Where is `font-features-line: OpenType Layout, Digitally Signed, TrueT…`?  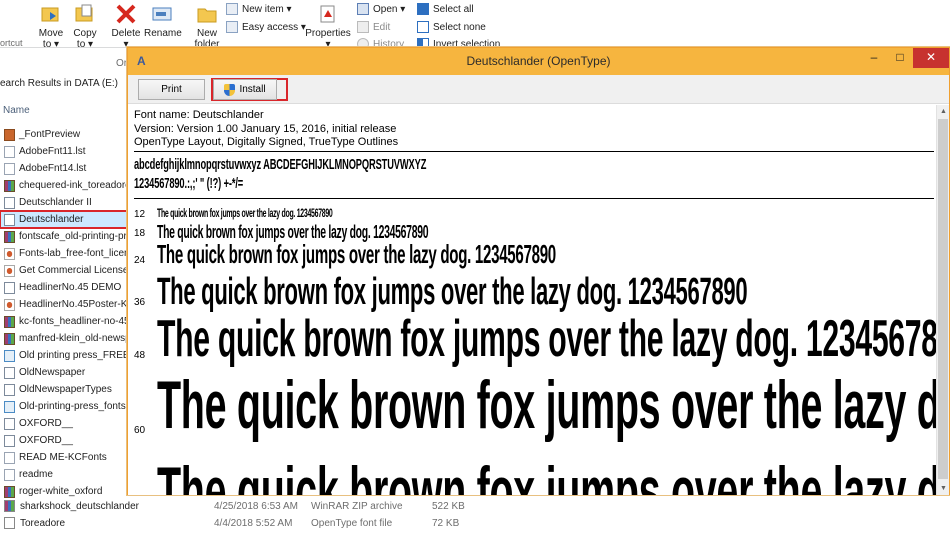 font-features-line: OpenType Layout, Digitally Signed, TrueT… is located at coordinates (266, 142).